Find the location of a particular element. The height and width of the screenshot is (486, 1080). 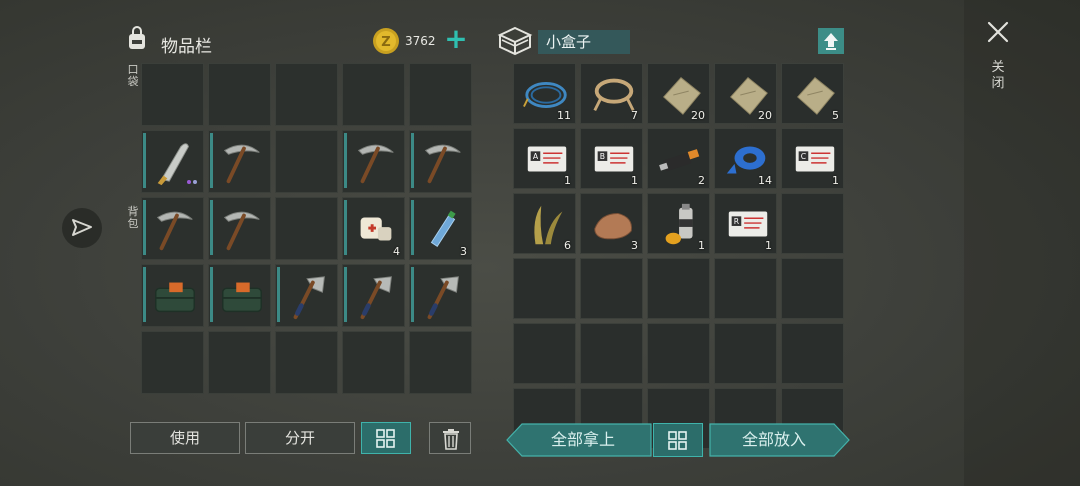

container-slot: B1 is located at coordinates (611, 158).